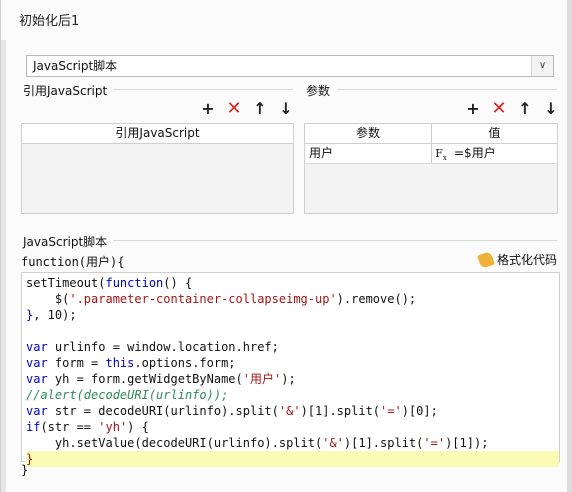  I want to click on column-header-value: 值, so click(494, 133).